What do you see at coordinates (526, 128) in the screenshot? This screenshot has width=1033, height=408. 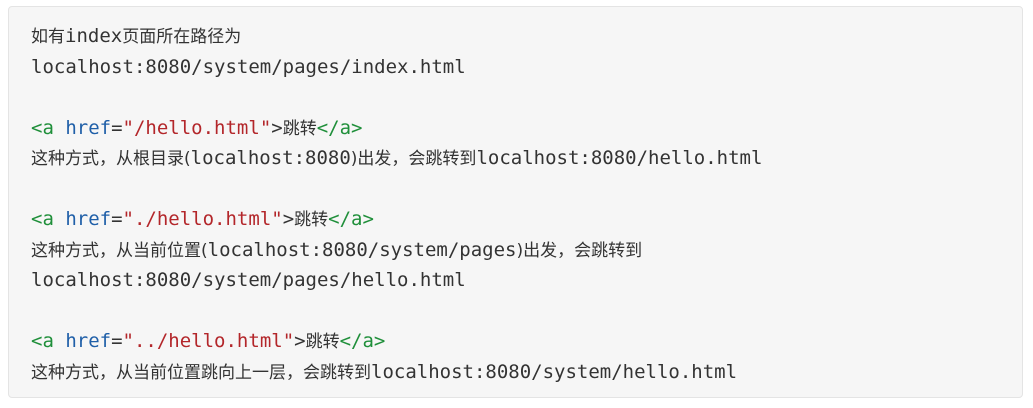 I see `anchor-code-line: <a href="/hello.html">跳转</a>` at bounding box center [526, 128].